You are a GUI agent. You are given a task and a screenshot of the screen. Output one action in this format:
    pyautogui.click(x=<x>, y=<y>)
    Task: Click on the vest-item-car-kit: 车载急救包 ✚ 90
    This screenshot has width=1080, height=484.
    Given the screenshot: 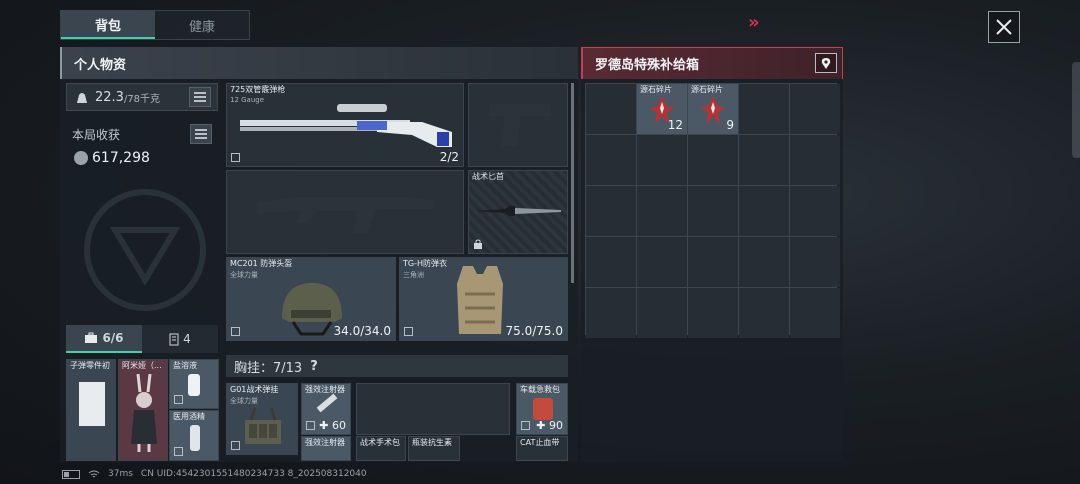 What is the action you would take?
    pyautogui.click(x=542, y=409)
    